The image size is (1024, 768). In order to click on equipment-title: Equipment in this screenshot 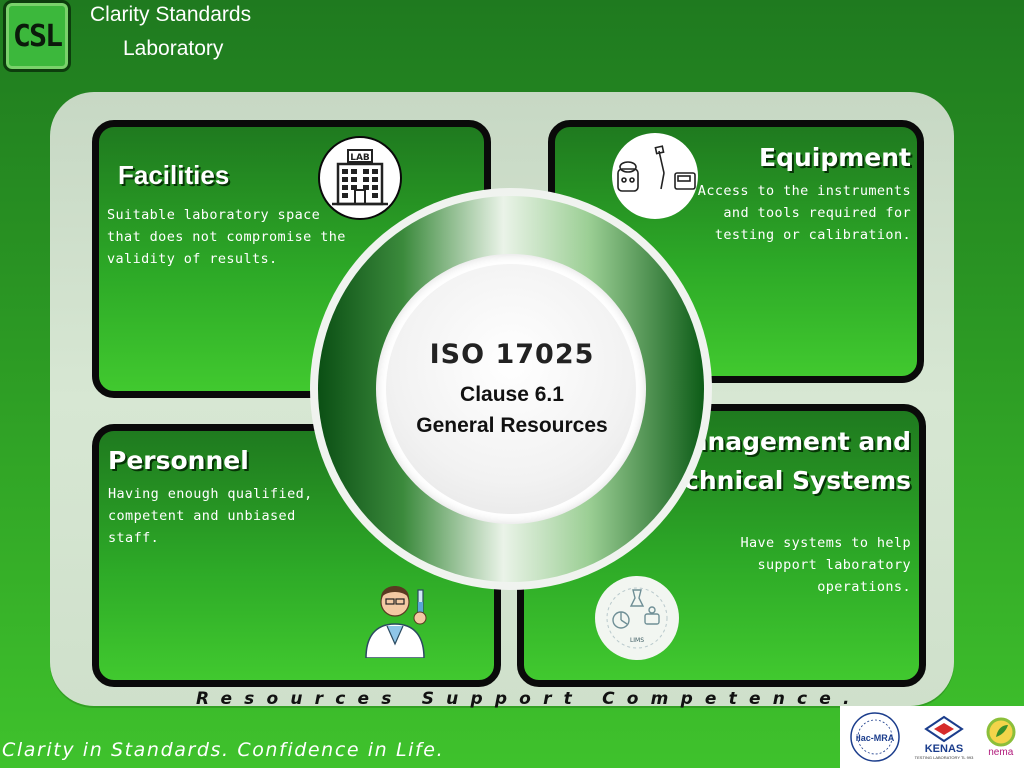, I will do `click(835, 157)`.